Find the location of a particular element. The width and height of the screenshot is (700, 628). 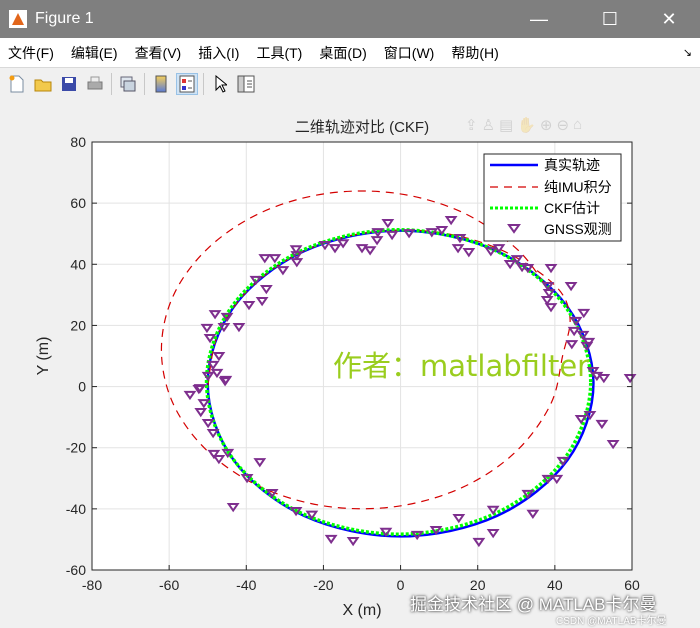

legend-label-ckf: CKF估计 is located at coordinates (572, 208).